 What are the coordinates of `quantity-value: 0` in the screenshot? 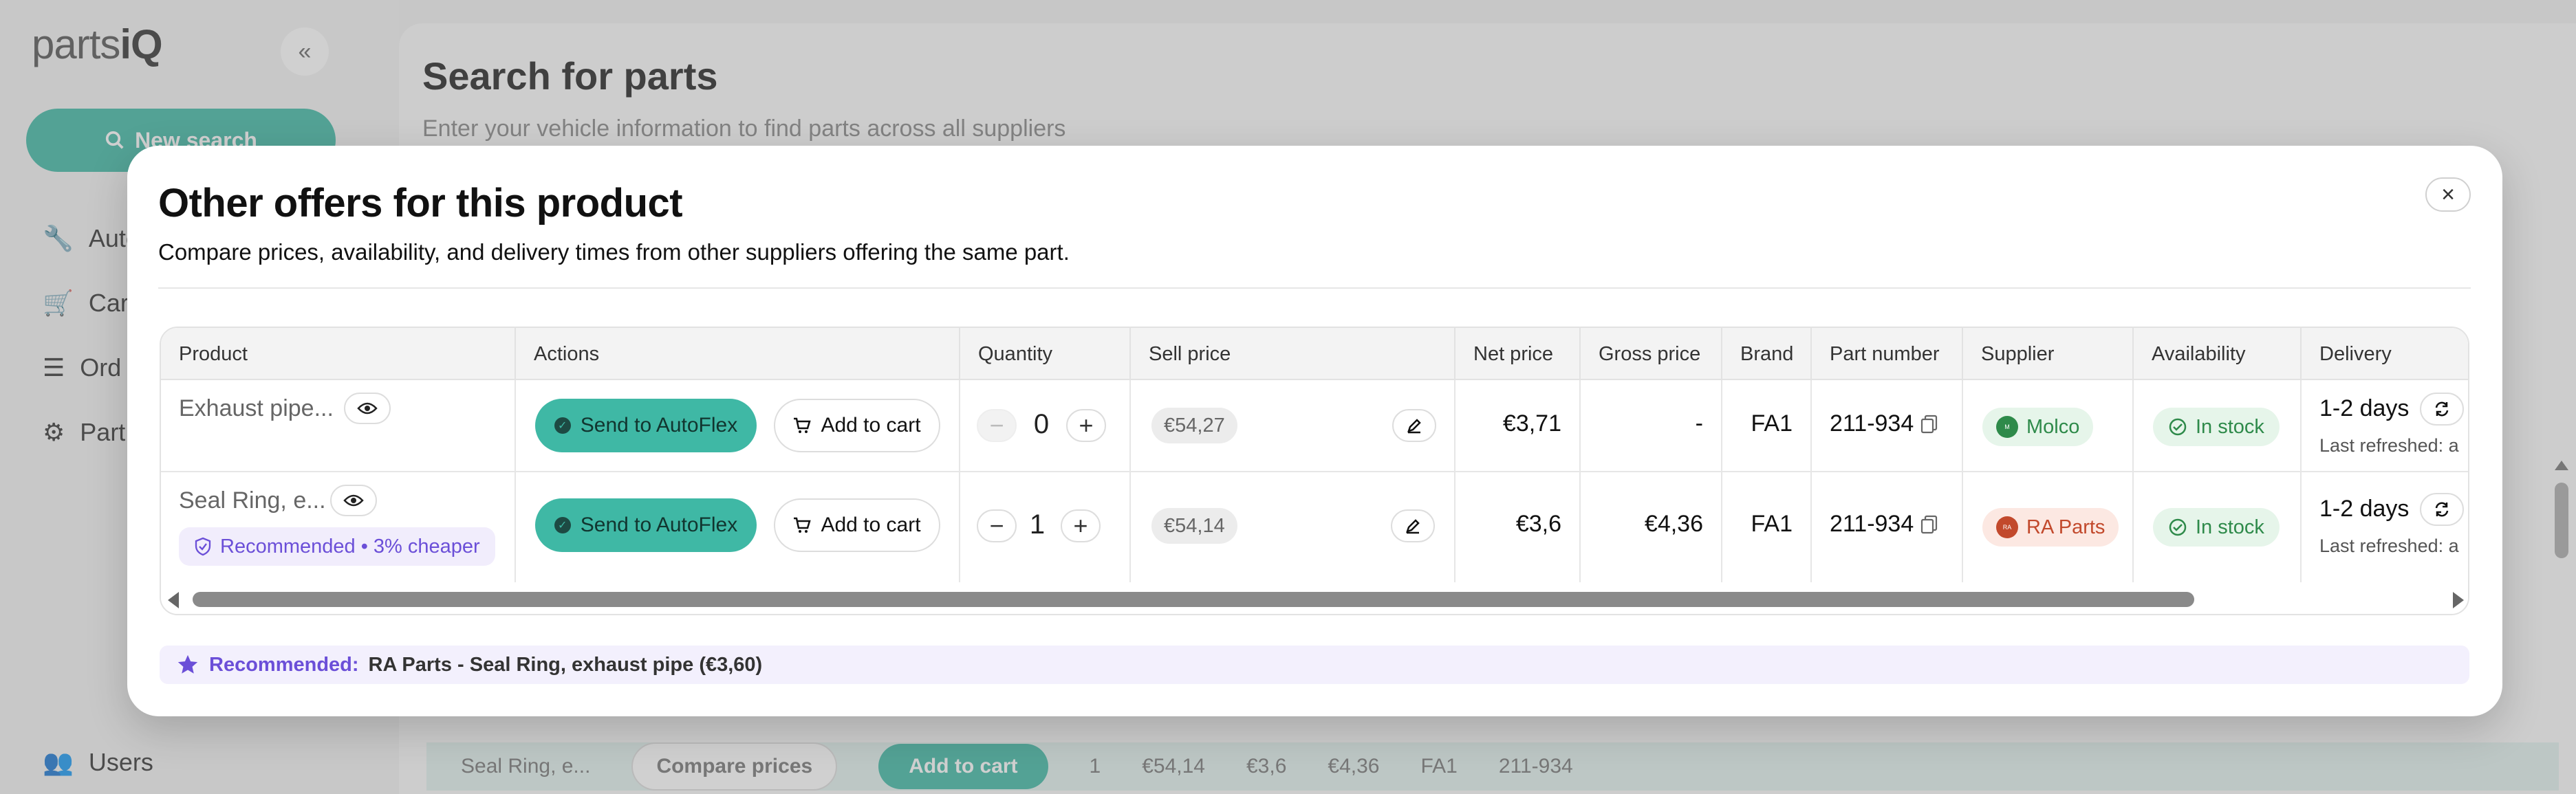 It's located at (1041, 424).